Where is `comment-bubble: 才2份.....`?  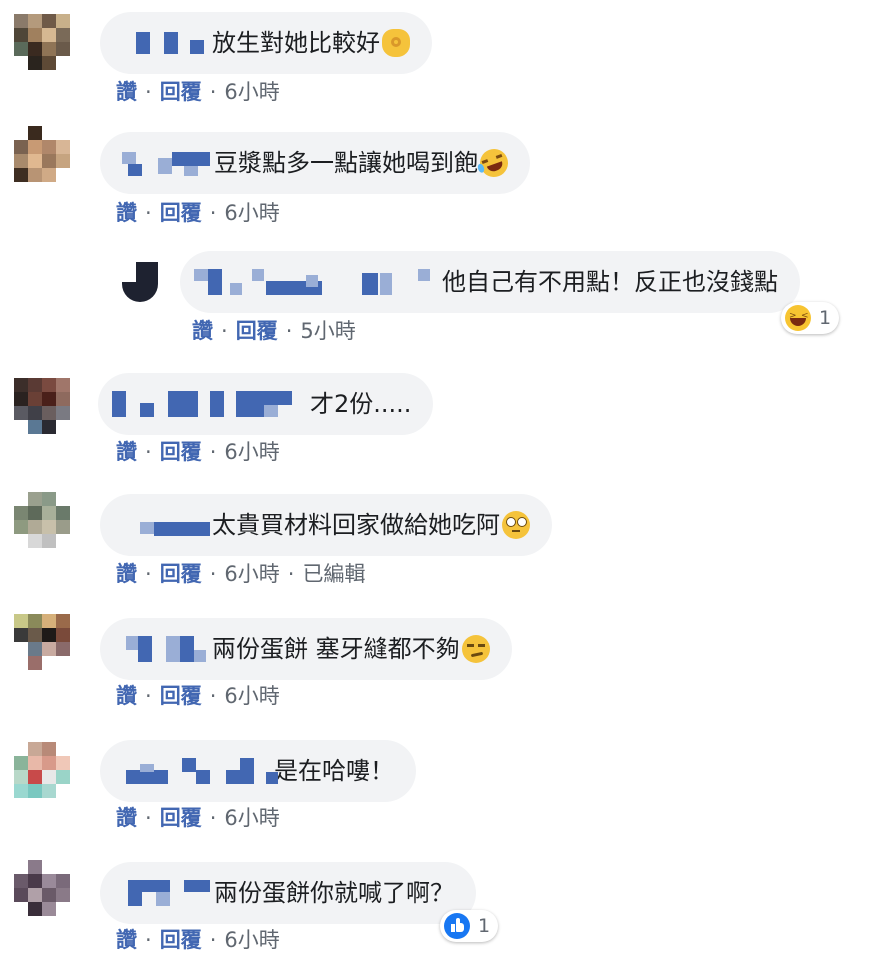
comment-bubble: 才2份..... is located at coordinates (266, 404).